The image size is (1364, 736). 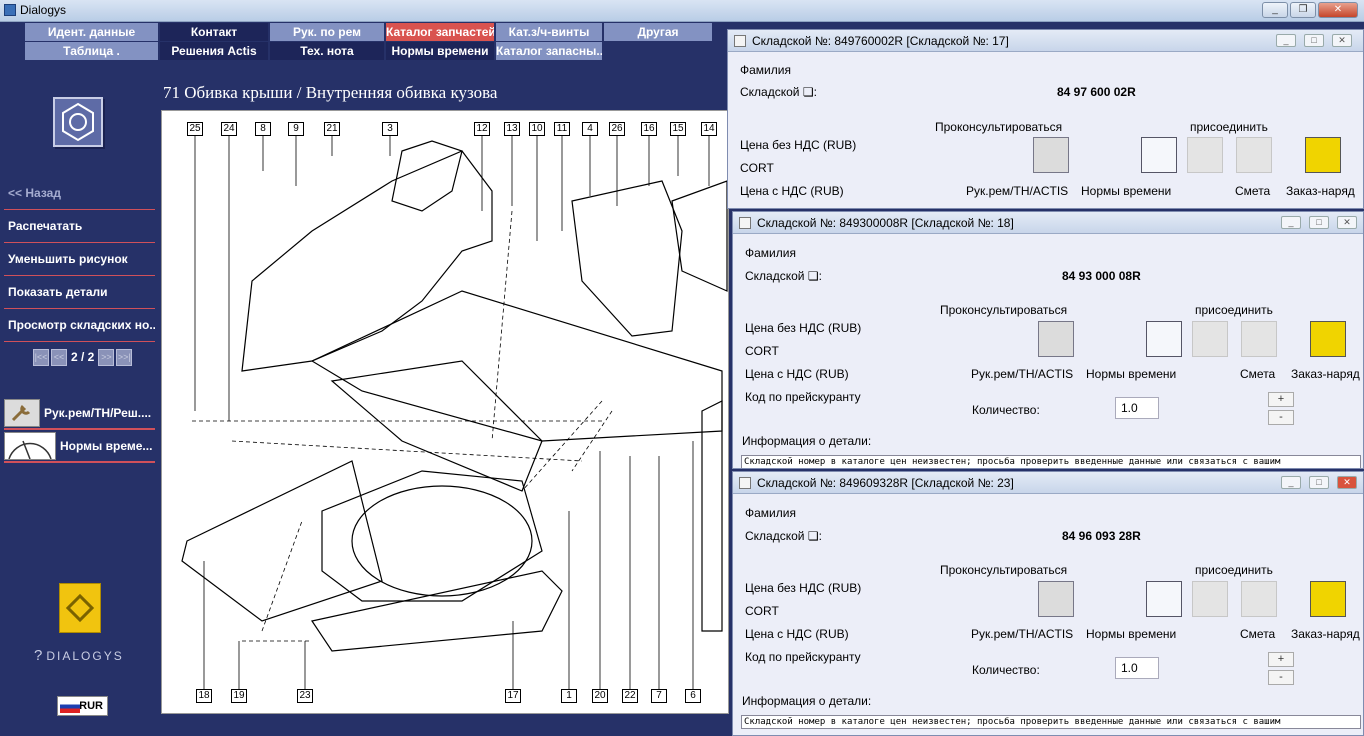 I want to click on callout-16: 16, so click(x=649, y=129).